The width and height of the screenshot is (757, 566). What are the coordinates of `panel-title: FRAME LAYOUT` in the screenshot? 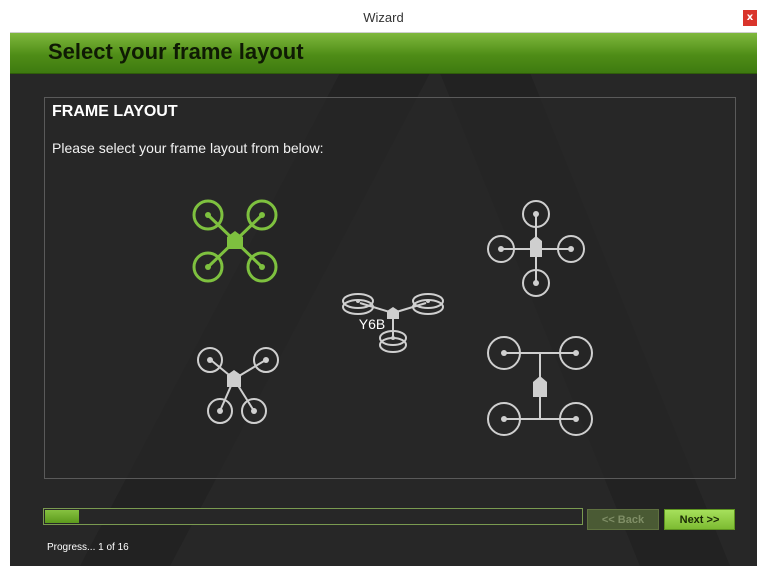 It's located at (115, 111).